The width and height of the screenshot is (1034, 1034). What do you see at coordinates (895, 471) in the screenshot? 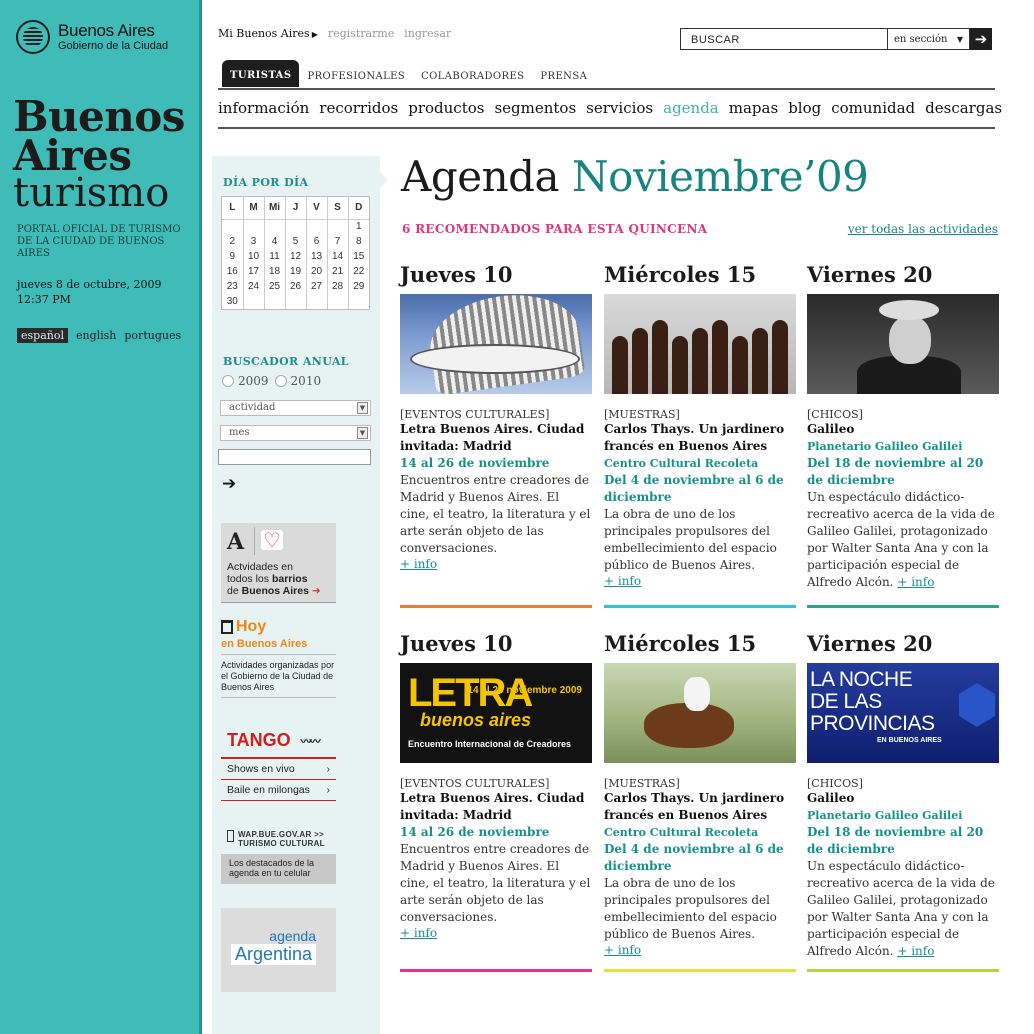
I see `event-dates: Del 18 de noviembre al 20 de diciembre` at bounding box center [895, 471].